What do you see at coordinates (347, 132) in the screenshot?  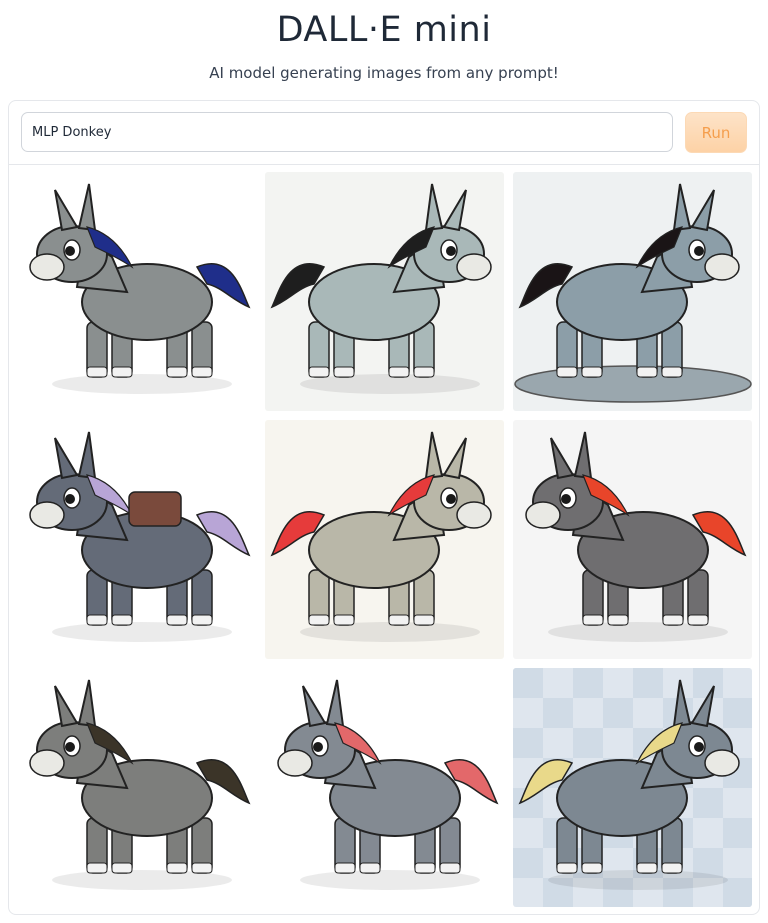 I see `prompt-input` at bounding box center [347, 132].